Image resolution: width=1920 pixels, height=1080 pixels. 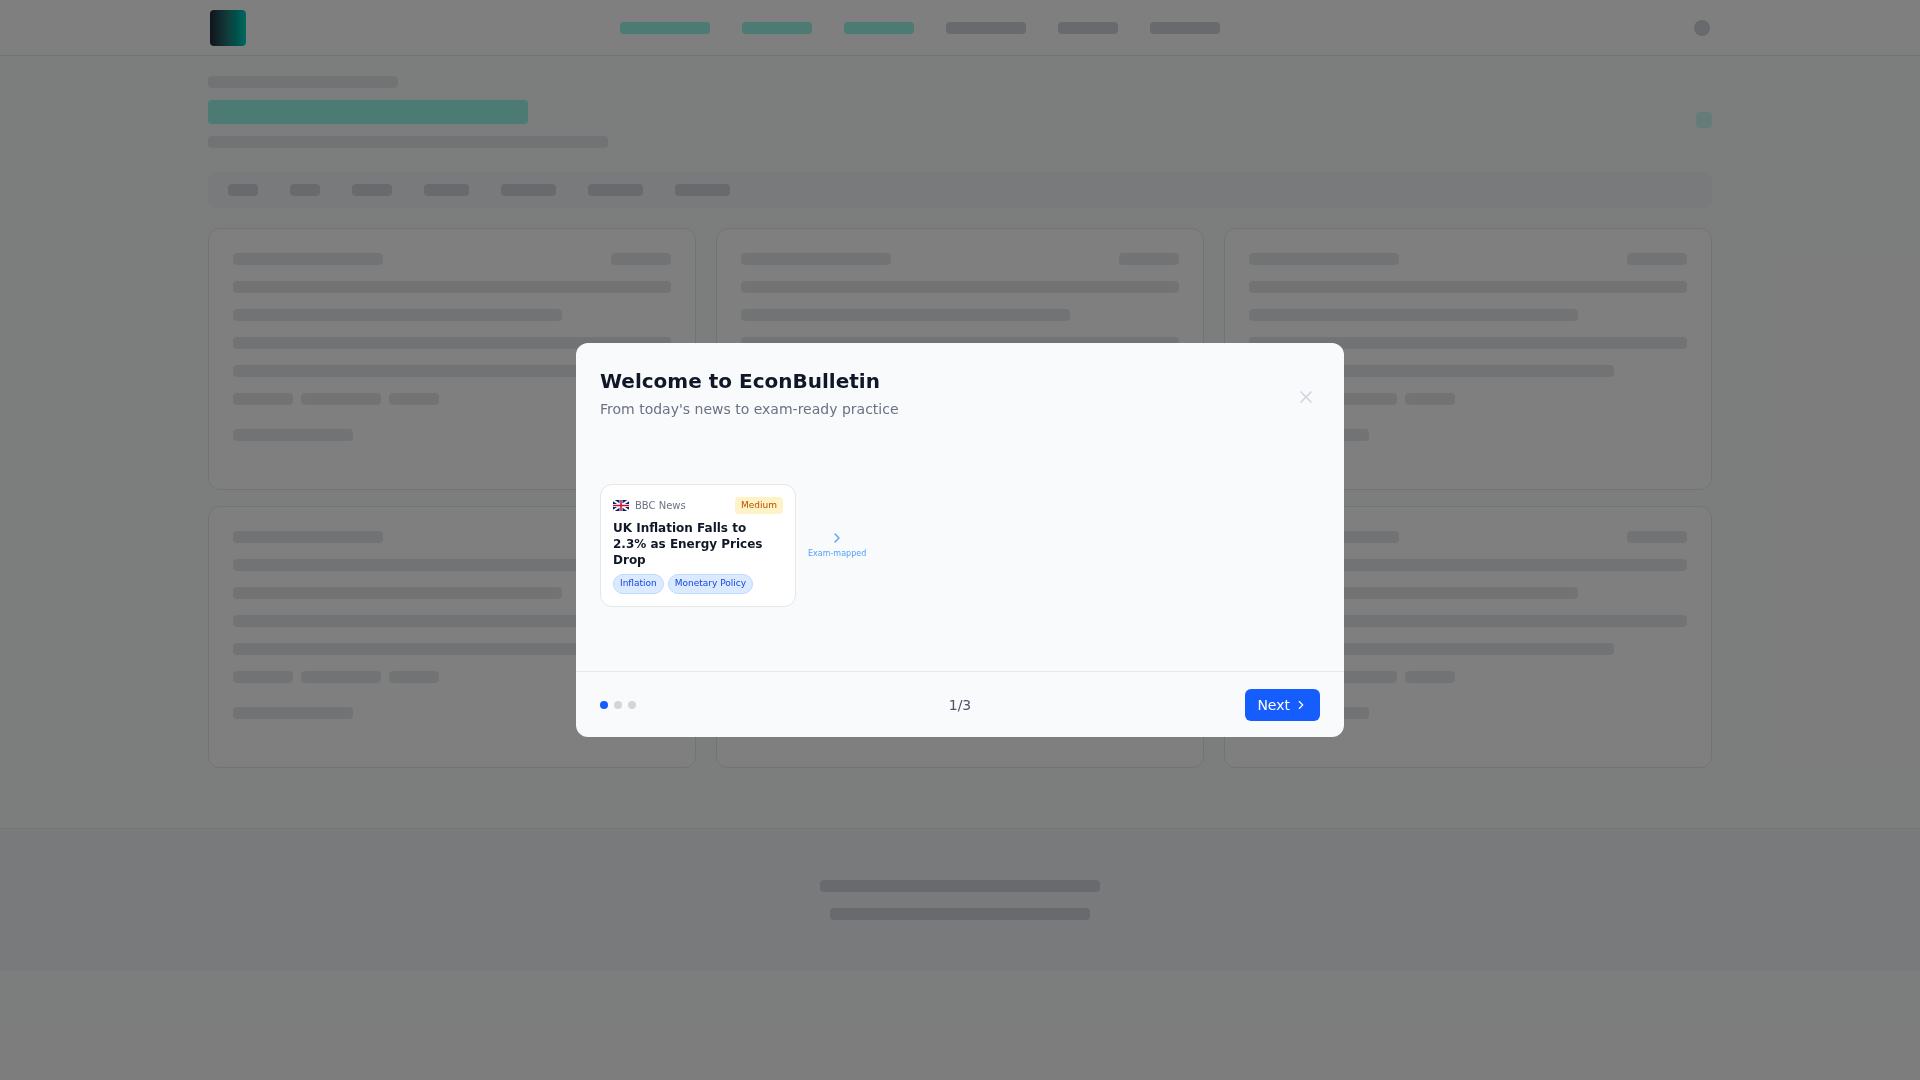 I want to click on exam-mapped-label: Exam-mapped, so click(x=837, y=554).